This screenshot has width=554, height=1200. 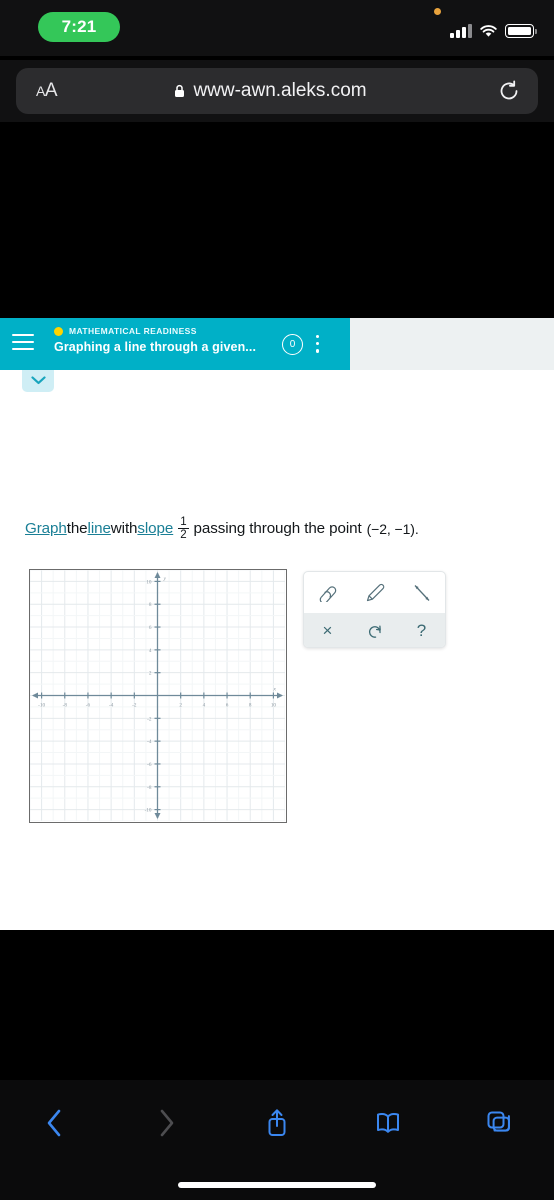 I want to click on battery-icon, so click(x=521, y=31).